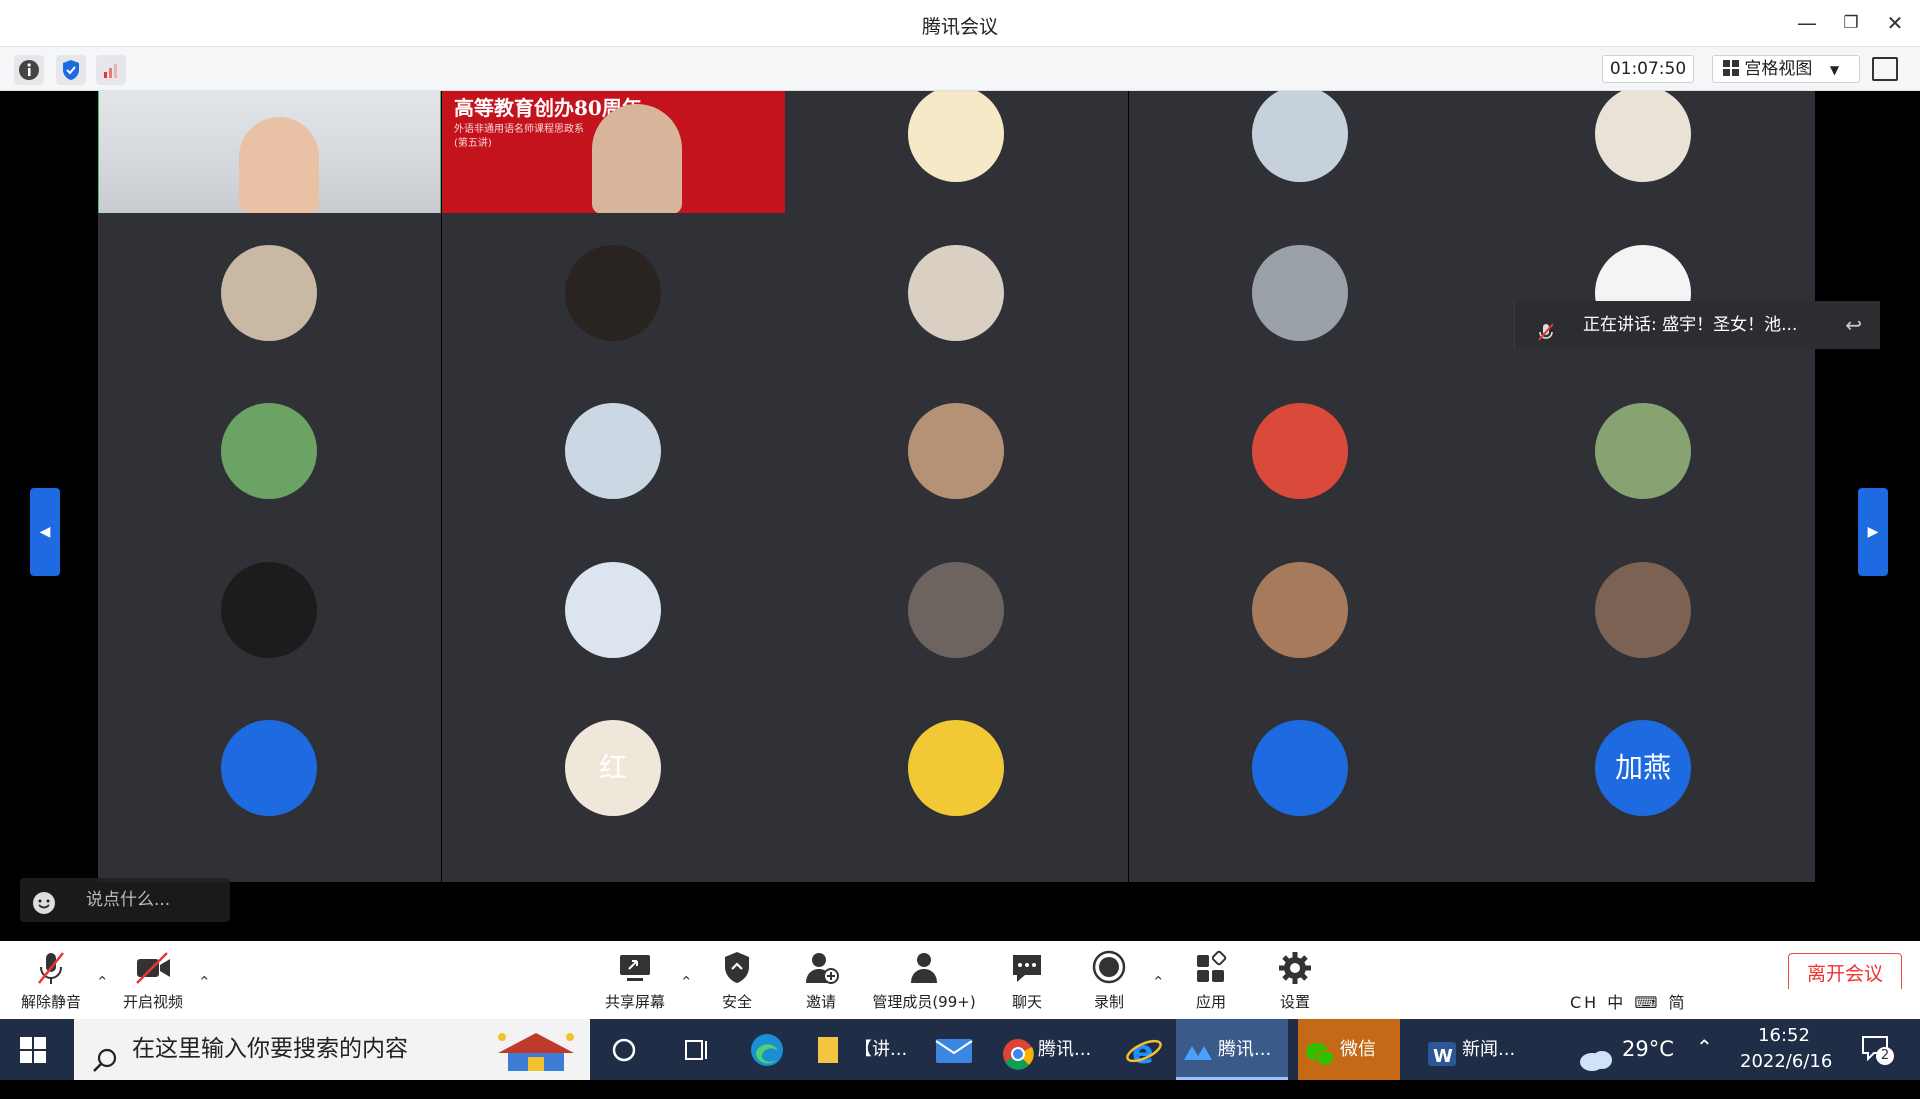 This screenshot has height=1099, width=1920. Describe the element at coordinates (960, 69) in the screenshot. I see `meeting-info-bar: 01:07:50 宫格视图 ▼` at that location.